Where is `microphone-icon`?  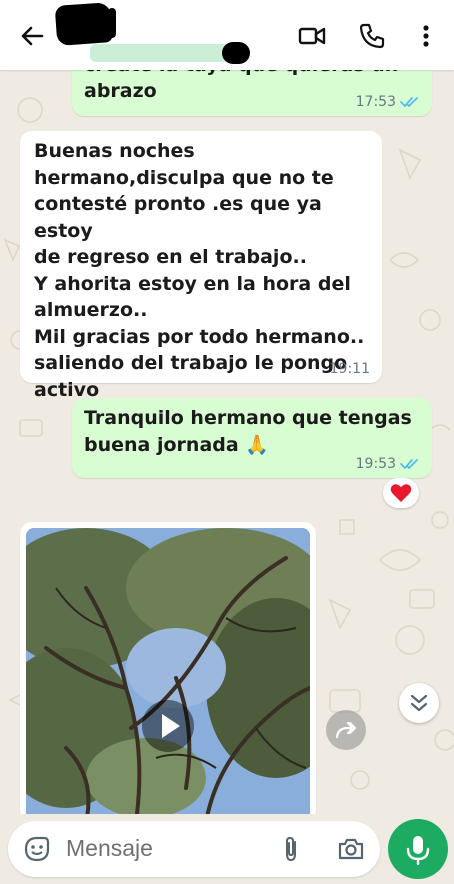
microphone-icon is located at coordinates (418, 851).